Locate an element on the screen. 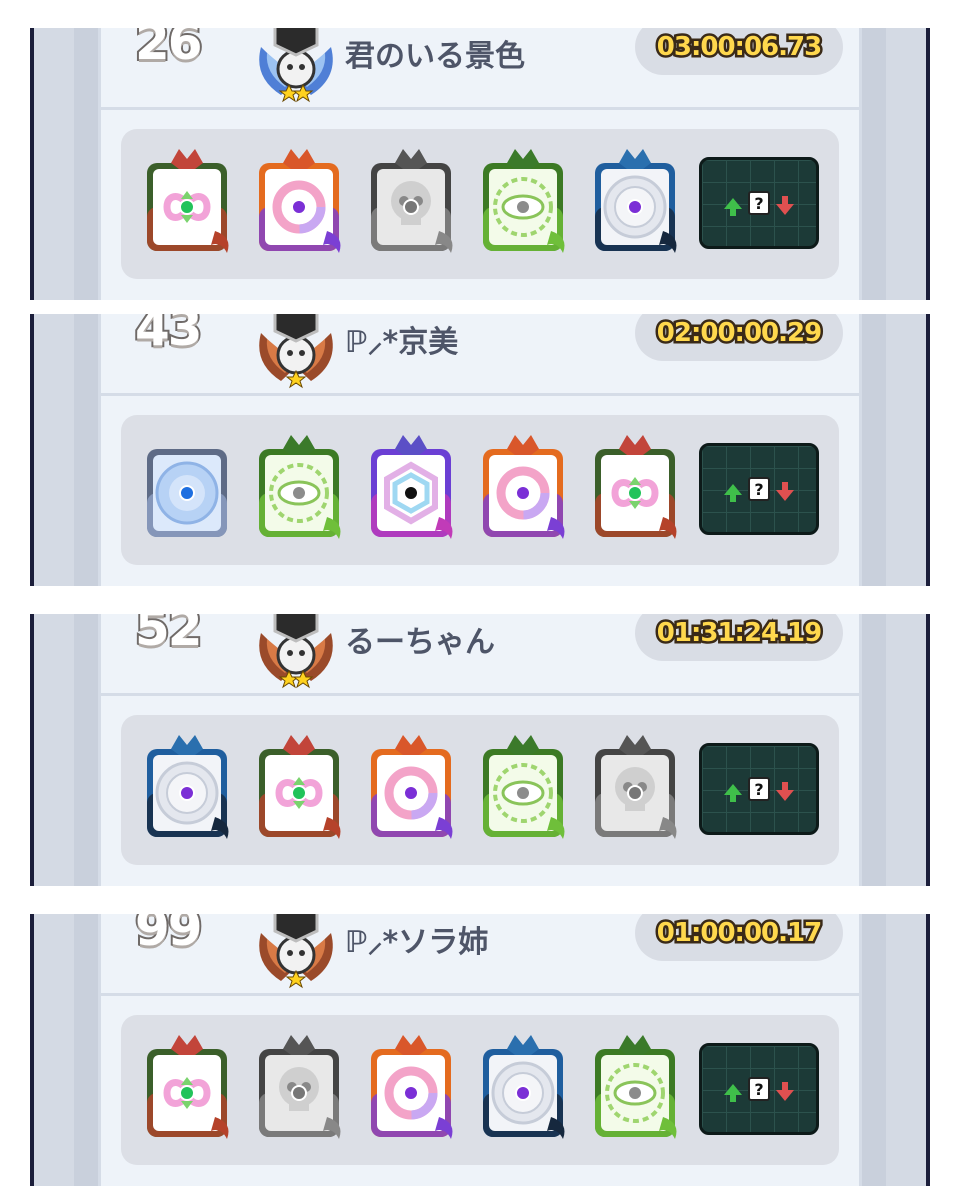 This screenshot has width=960, height=1200. prism-hexagon-card is located at coordinates (411, 486).